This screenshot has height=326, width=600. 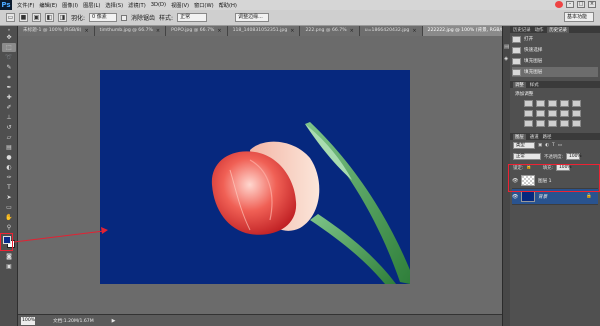 What do you see at coordinates (552, 113) in the screenshot?
I see `black-white-icon` at bounding box center [552, 113].